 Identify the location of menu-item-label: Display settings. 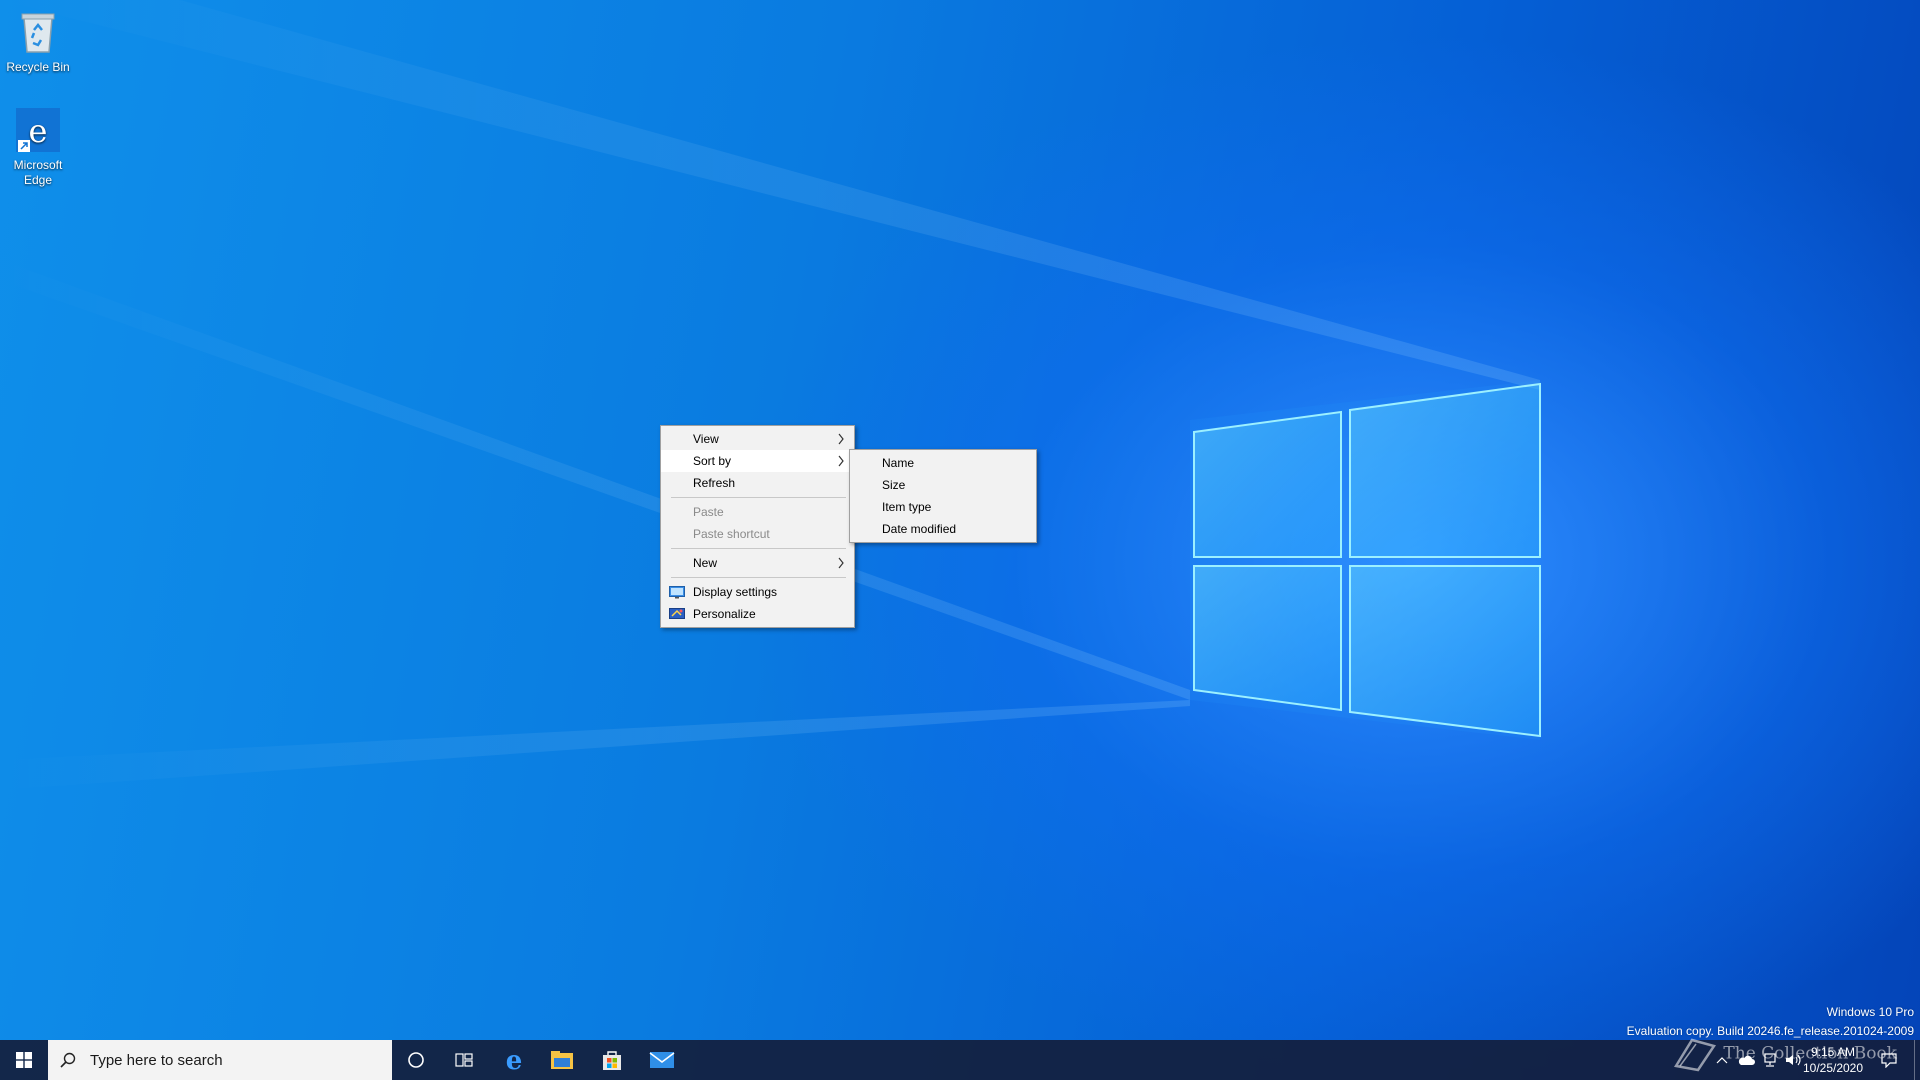
(735, 592).